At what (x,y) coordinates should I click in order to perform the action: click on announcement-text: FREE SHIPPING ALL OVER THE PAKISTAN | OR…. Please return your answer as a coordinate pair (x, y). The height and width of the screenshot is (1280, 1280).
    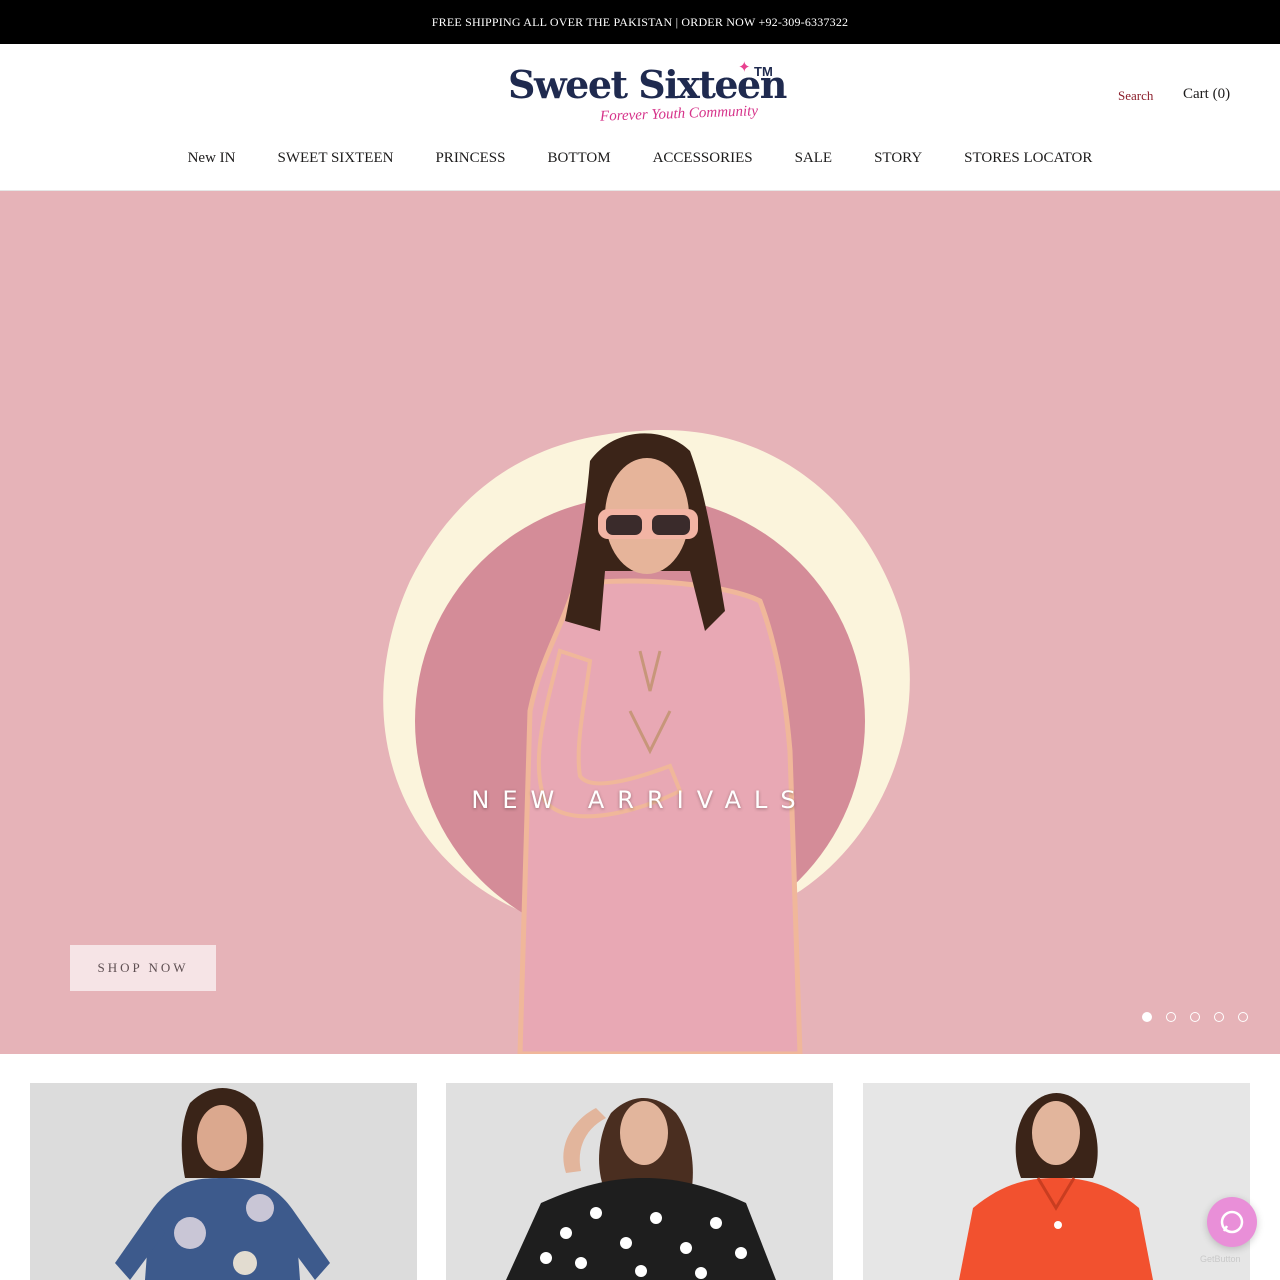
    Looking at the image, I should click on (640, 21).